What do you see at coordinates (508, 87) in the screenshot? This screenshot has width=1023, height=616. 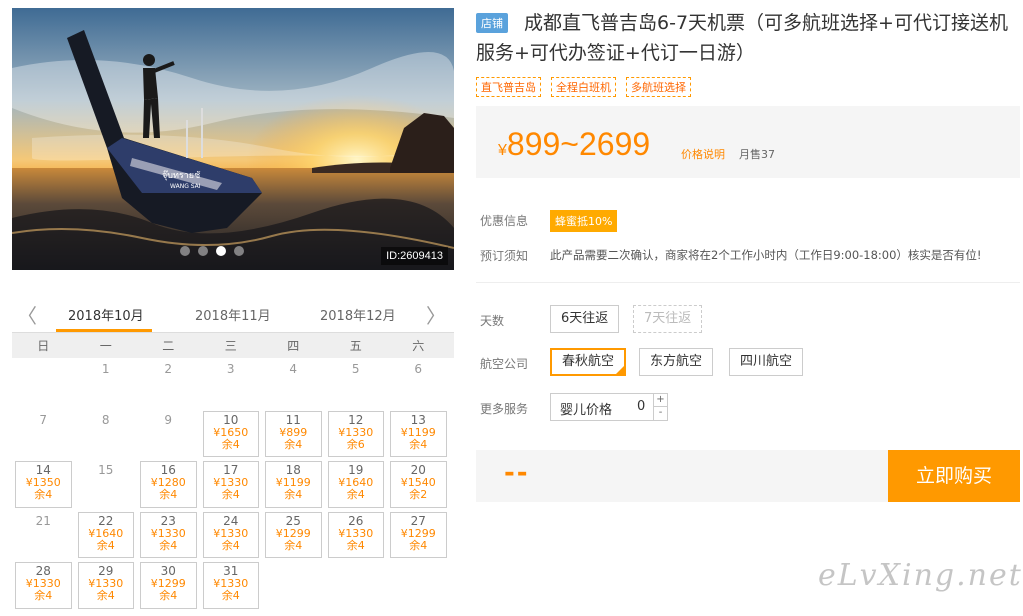 I see `feature-tag: 直飞普吉岛` at bounding box center [508, 87].